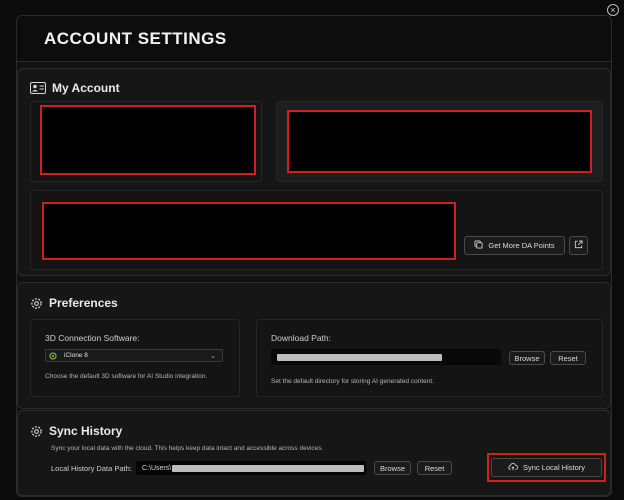 The height and width of the screenshot is (500, 624). I want to click on sync-local-history-button: Sync Local History, so click(546, 467).